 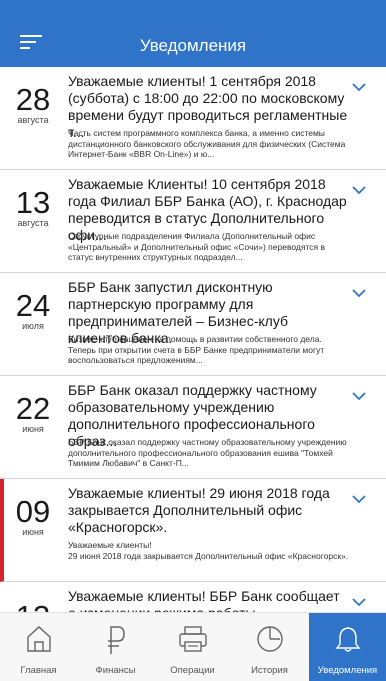 I want to click on notification-day: 22, so click(x=33, y=408).